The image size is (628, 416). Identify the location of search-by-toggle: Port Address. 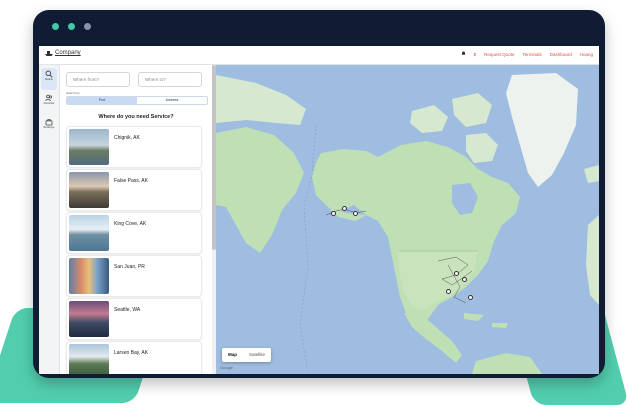
(137, 100).